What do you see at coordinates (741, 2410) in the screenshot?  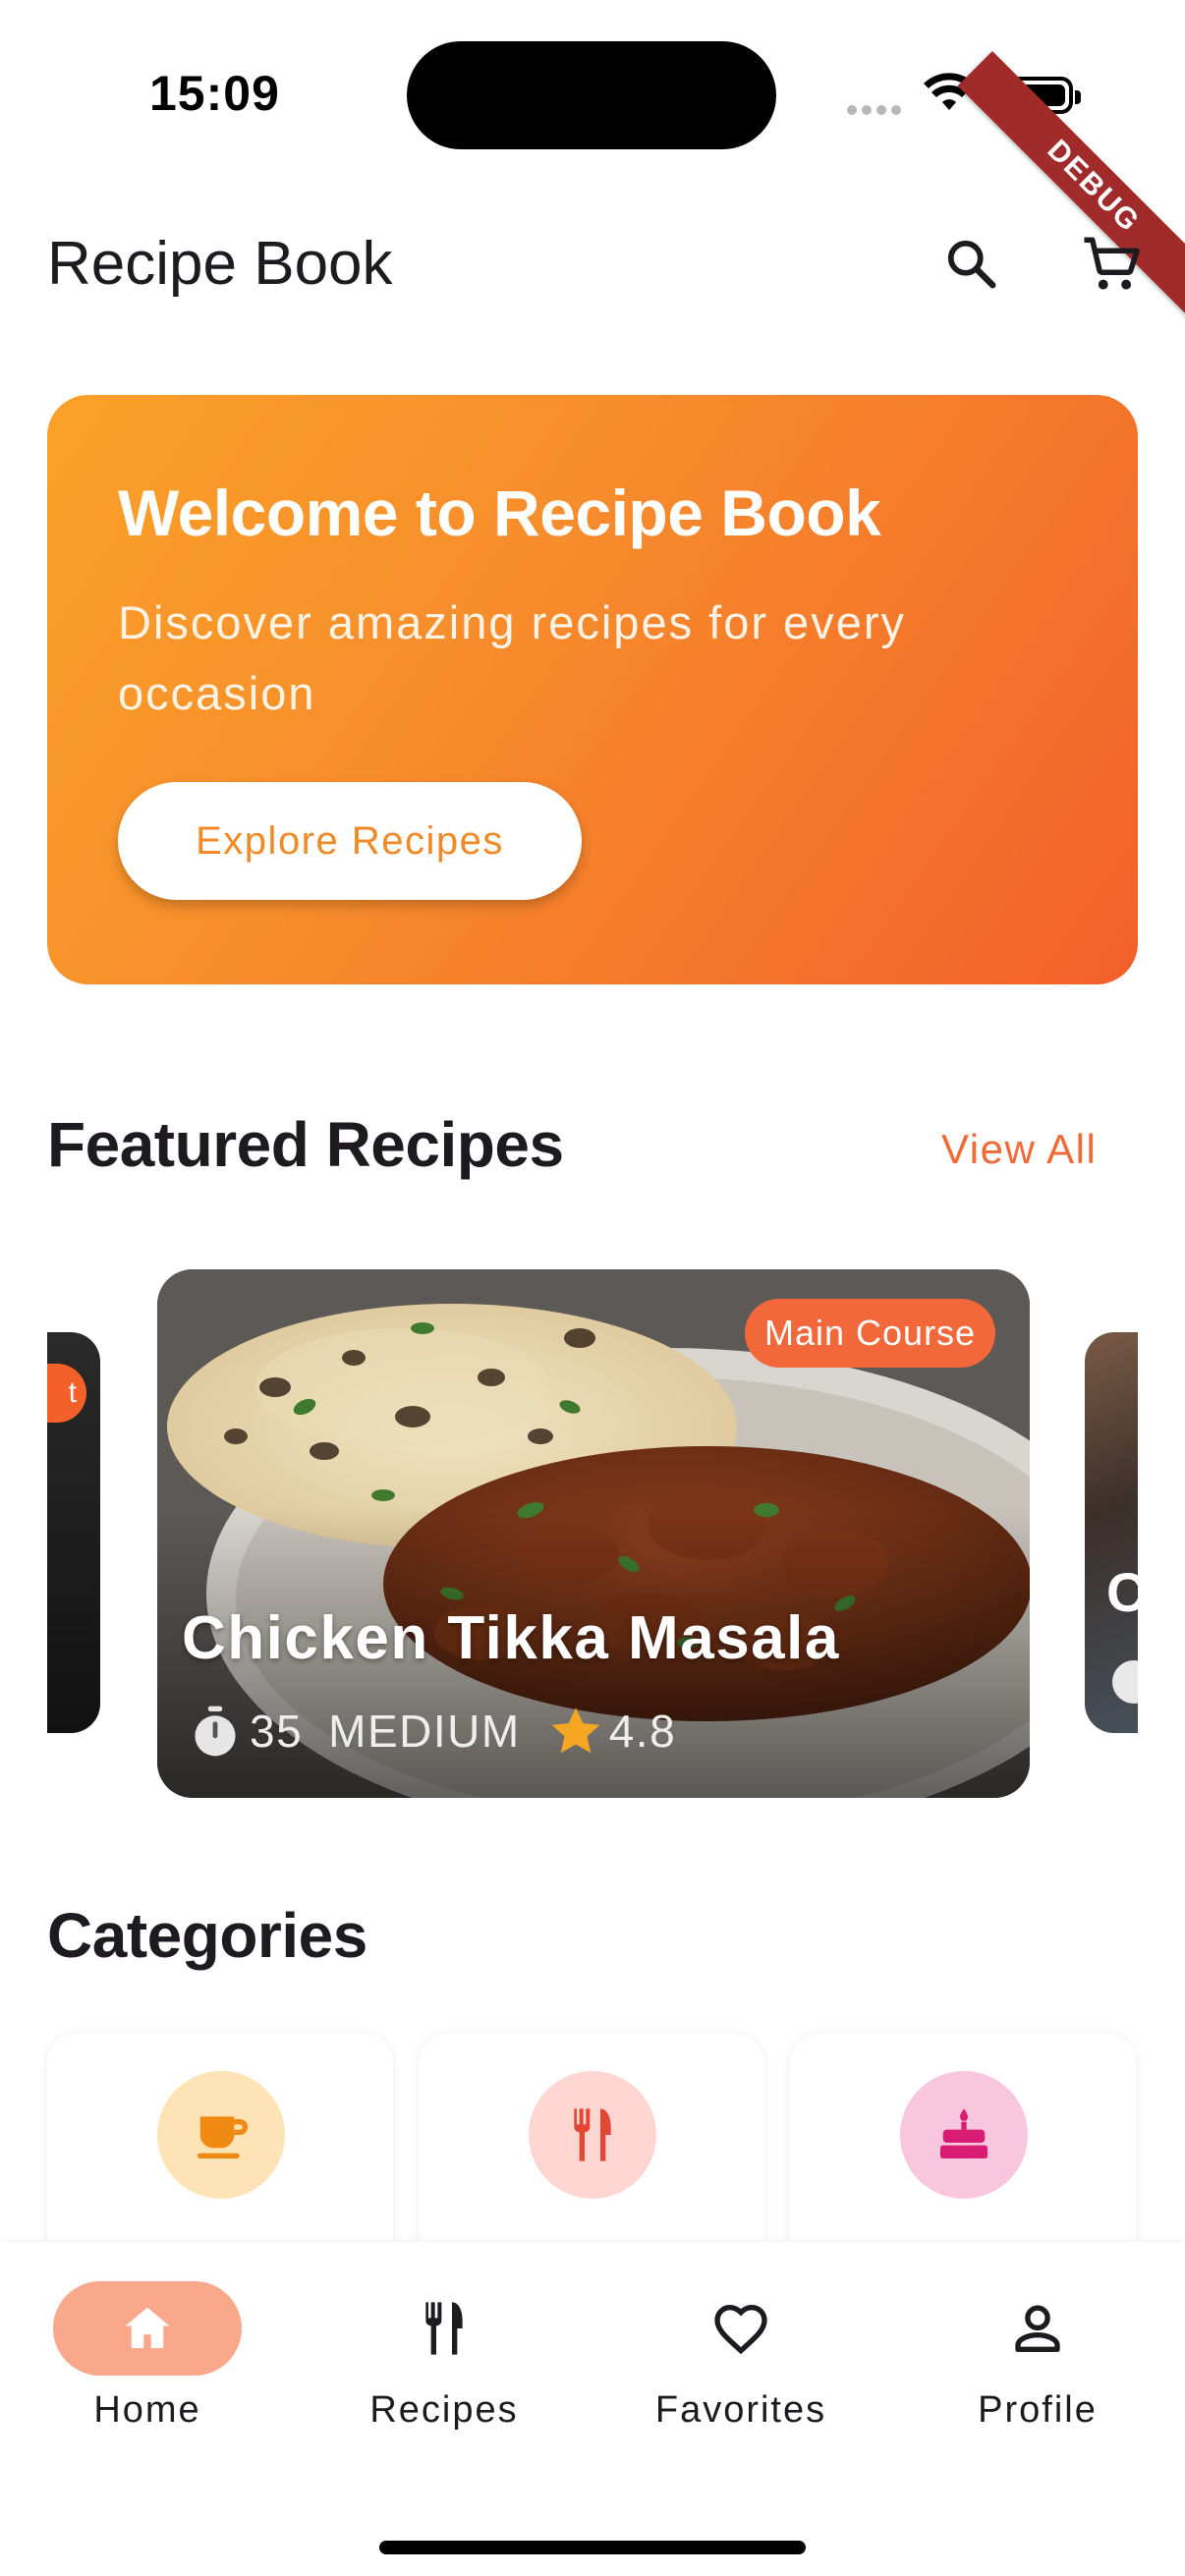 I see `nav-label-favorites: Favorites` at bounding box center [741, 2410].